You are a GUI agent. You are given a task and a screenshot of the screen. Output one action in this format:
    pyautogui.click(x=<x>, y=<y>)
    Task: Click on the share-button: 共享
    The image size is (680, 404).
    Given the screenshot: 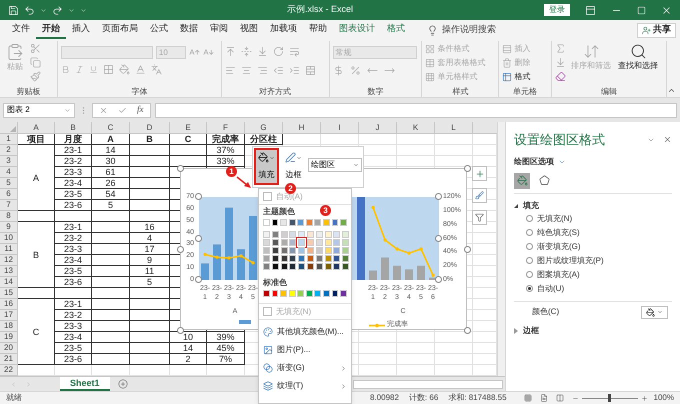 What is the action you would take?
    pyautogui.click(x=656, y=30)
    